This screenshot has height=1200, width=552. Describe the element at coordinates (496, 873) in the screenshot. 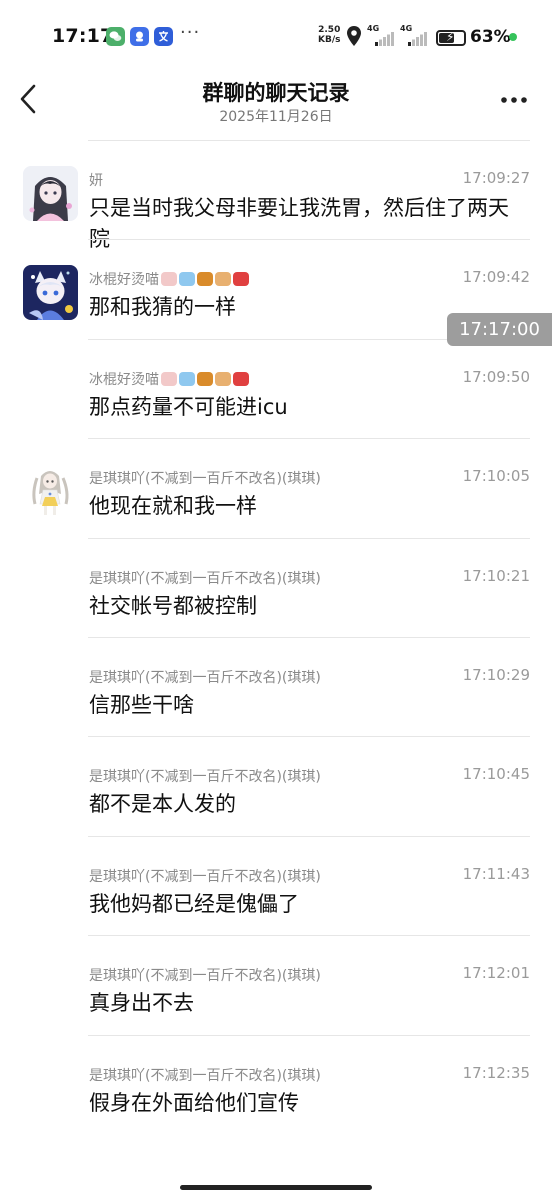

I see `message-time: 17:11:43` at that location.